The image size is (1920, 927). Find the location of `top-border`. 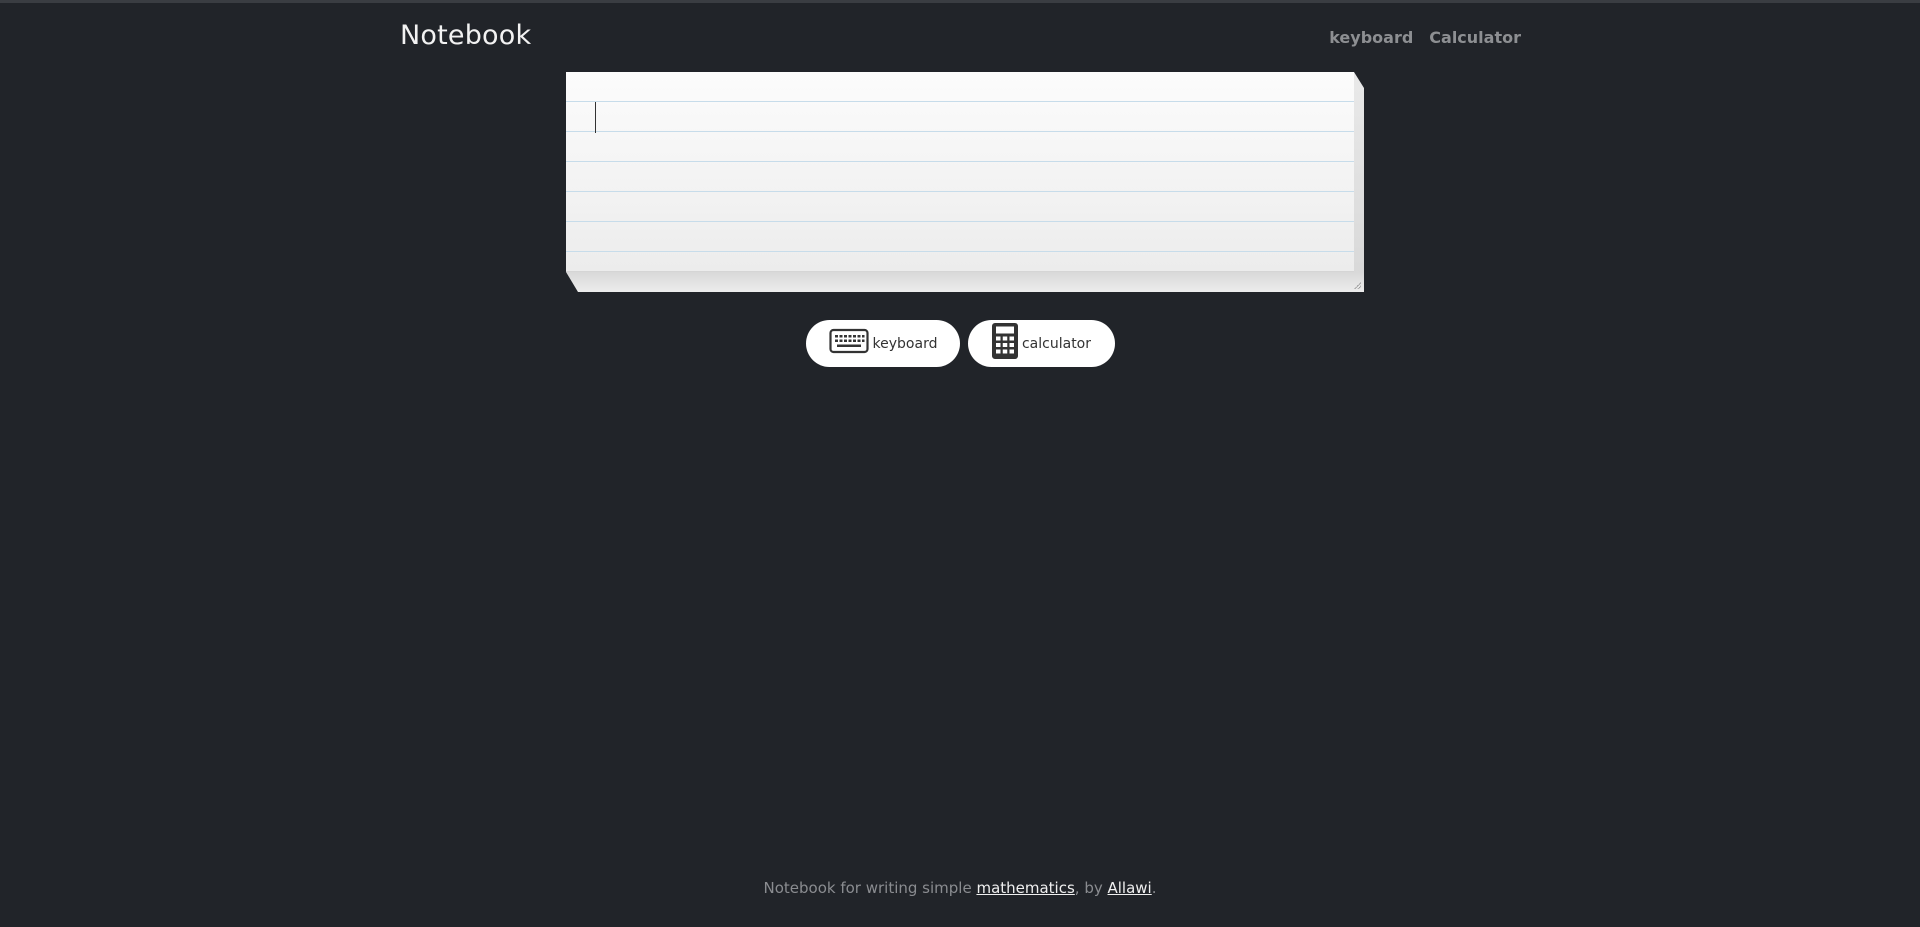

top-border is located at coordinates (960, 1).